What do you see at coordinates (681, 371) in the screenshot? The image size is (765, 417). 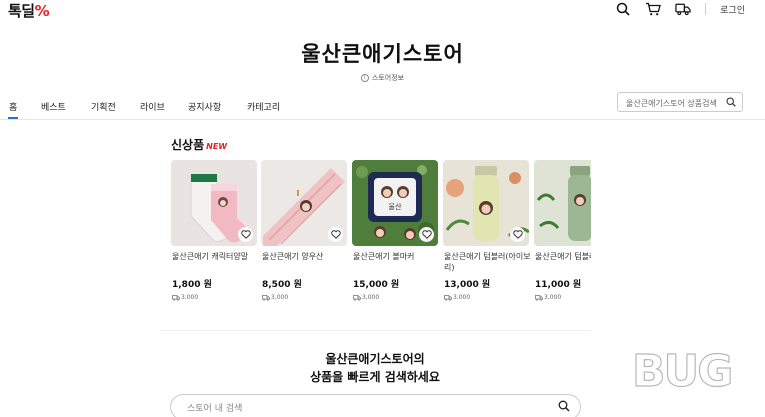 I see `svg-text: BUG` at bounding box center [681, 371].